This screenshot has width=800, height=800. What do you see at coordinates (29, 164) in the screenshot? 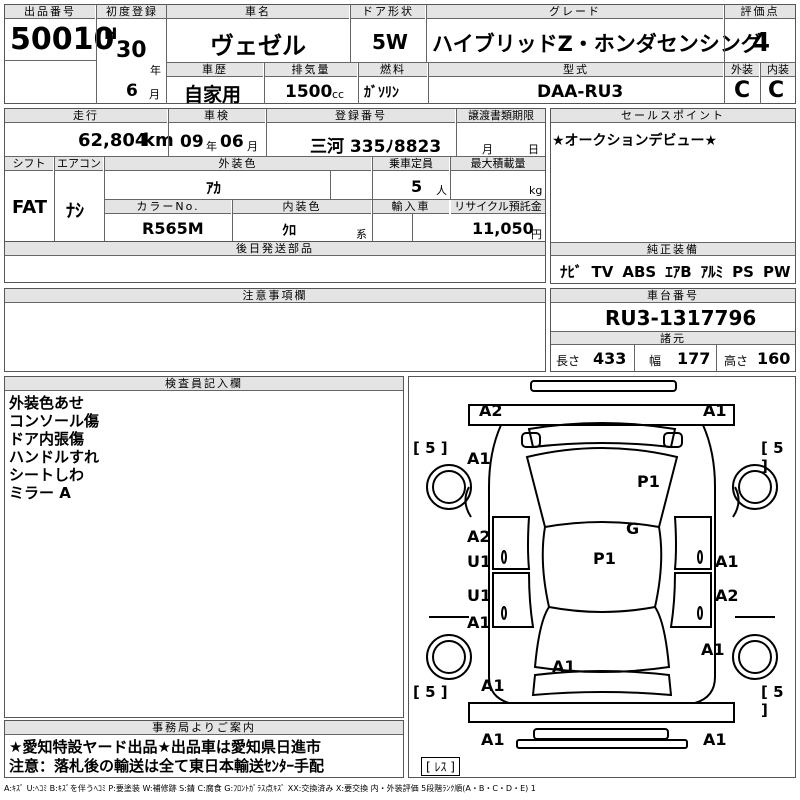
I see `shift-label: シフト` at bounding box center [29, 164].